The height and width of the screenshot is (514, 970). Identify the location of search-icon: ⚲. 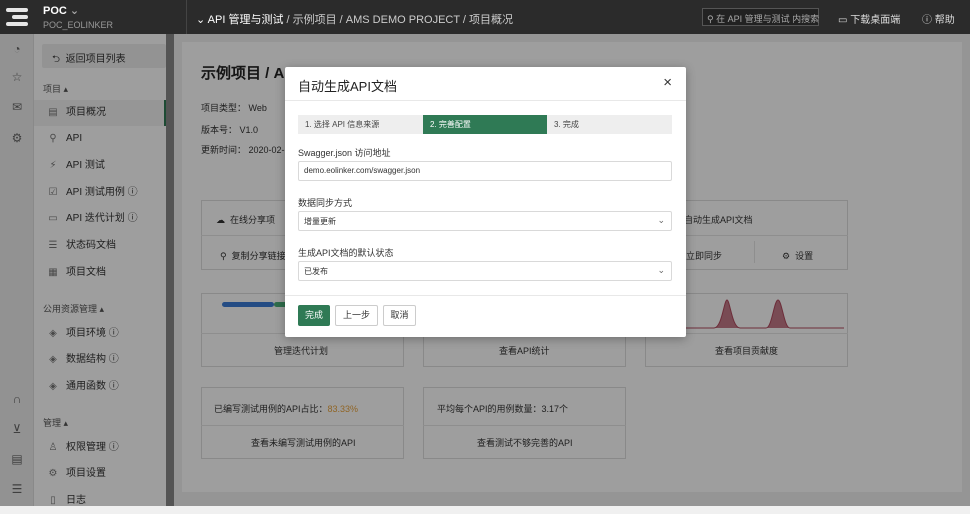
(710, 19).